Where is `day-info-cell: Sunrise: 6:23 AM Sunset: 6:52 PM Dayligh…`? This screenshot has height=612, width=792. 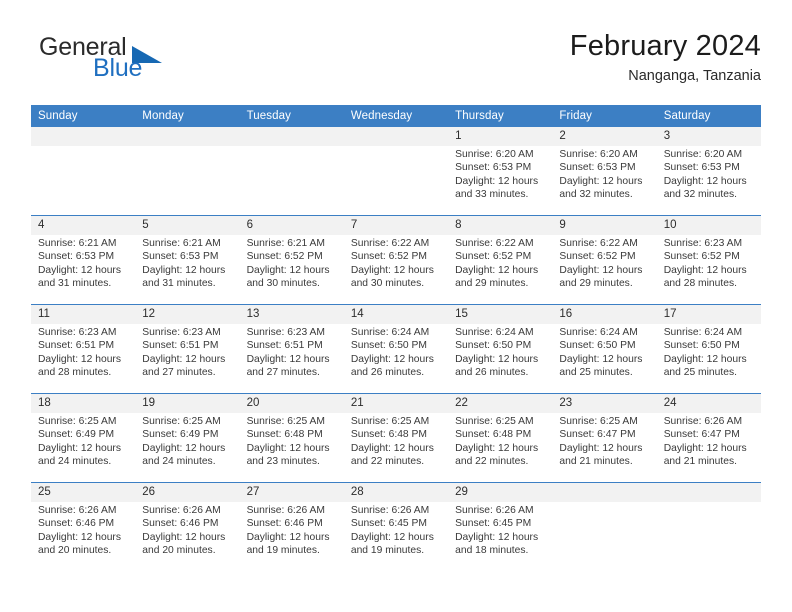 day-info-cell: Sunrise: 6:23 AM Sunset: 6:52 PM Dayligh… is located at coordinates (708, 270).